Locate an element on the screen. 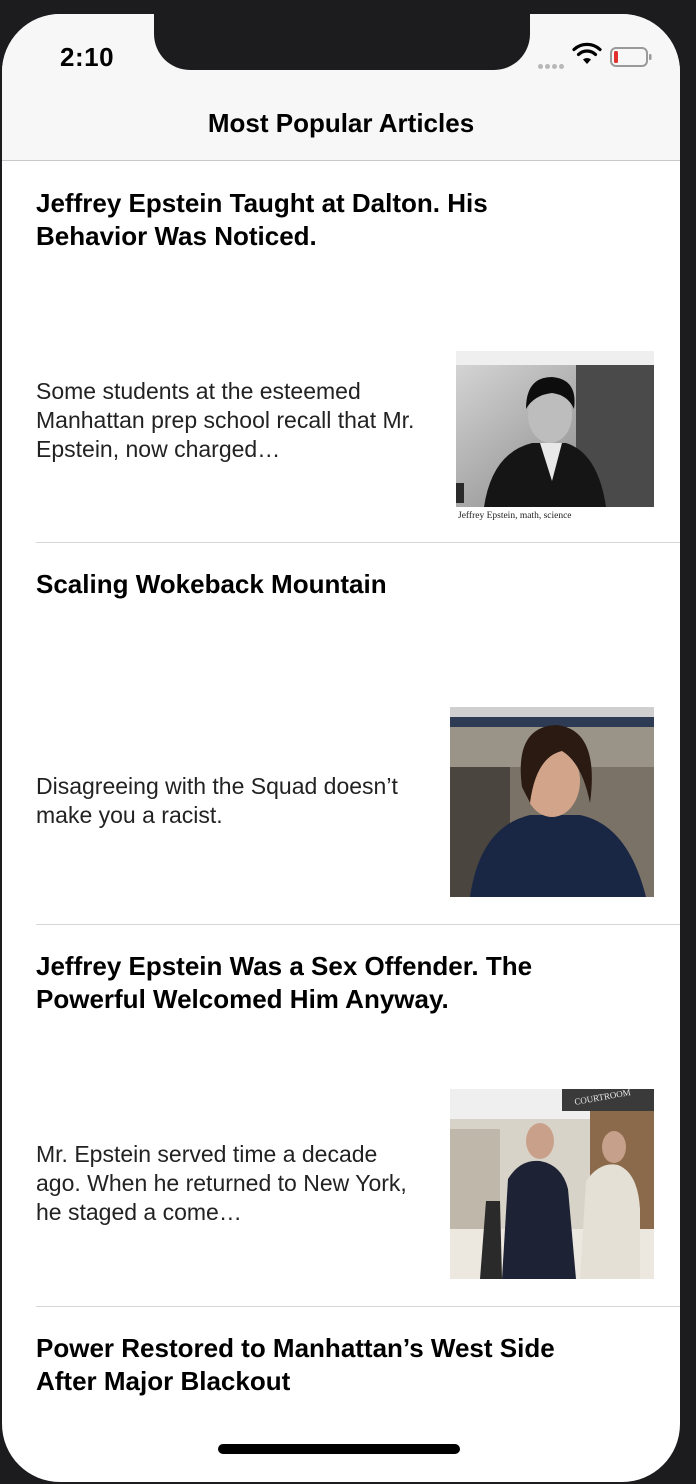  courthouse-photo is located at coordinates (552, 1184).